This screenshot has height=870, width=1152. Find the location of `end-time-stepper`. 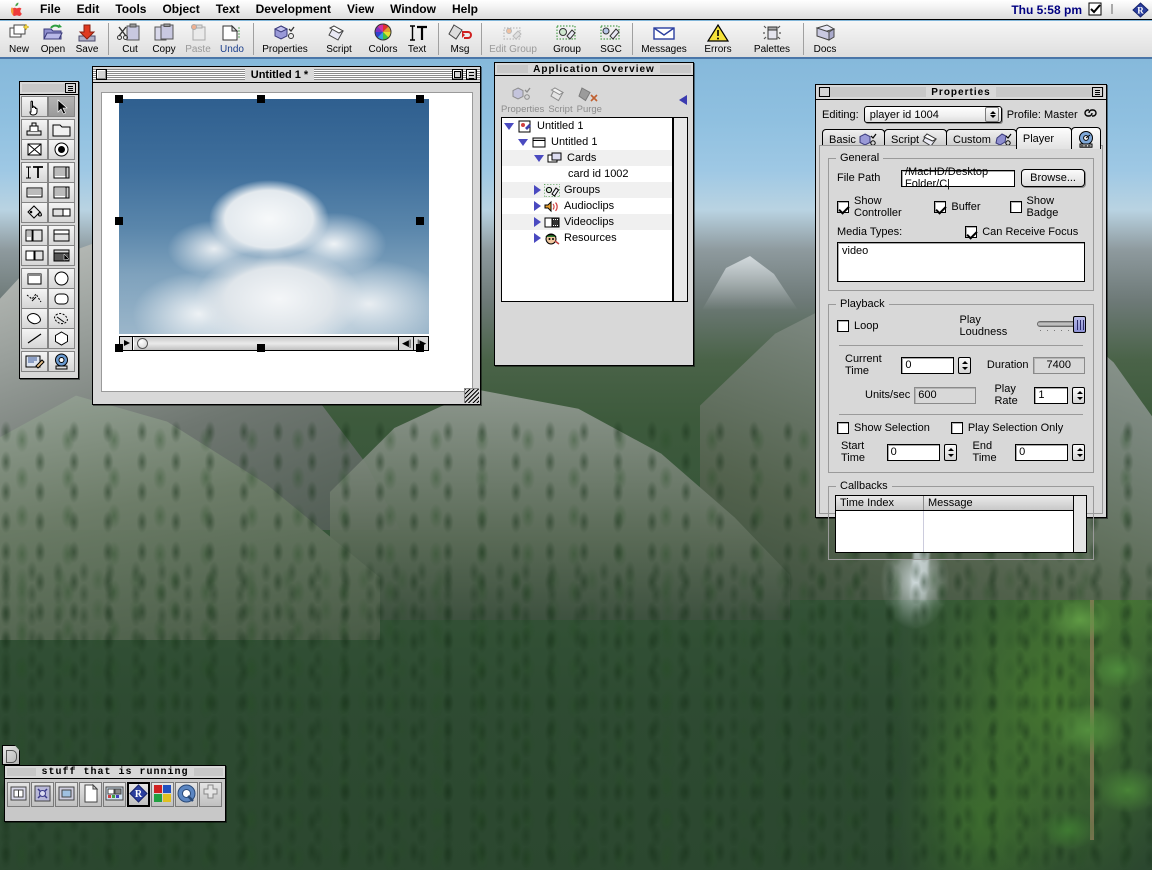

end-time-stepper is located at coordinates (1079, 452).